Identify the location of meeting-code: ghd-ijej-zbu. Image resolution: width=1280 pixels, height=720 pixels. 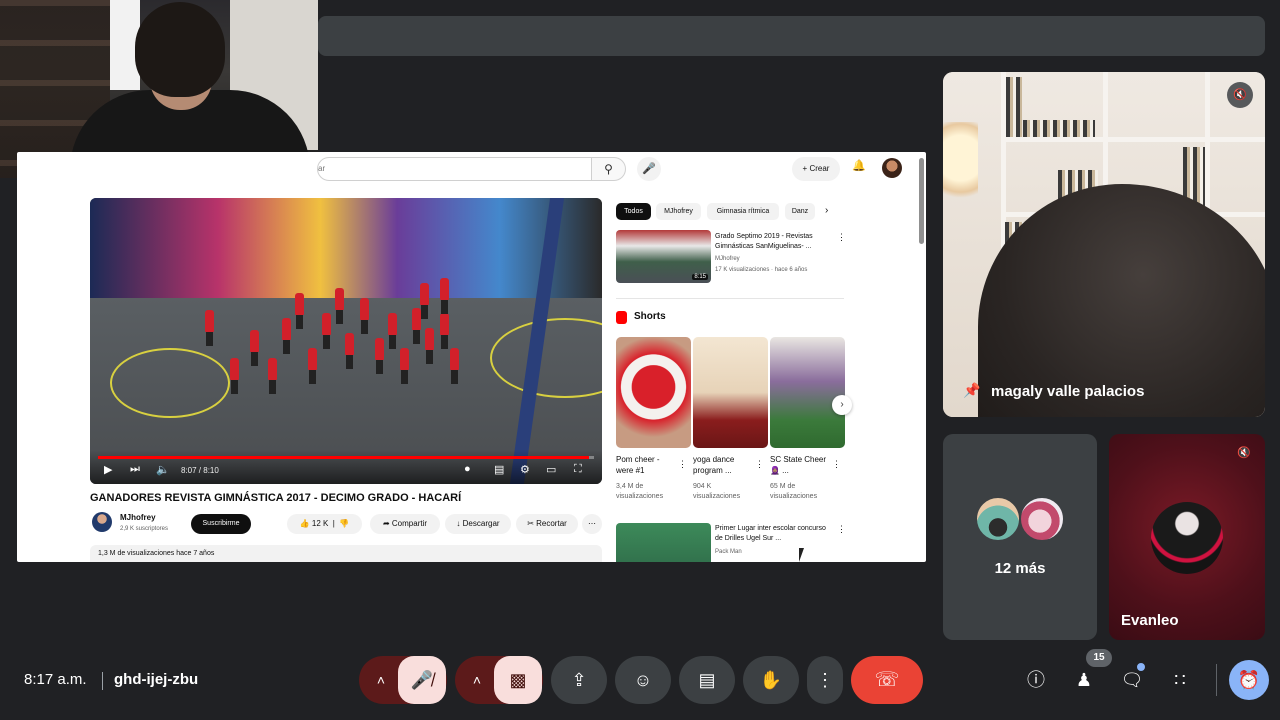
(156, 679).